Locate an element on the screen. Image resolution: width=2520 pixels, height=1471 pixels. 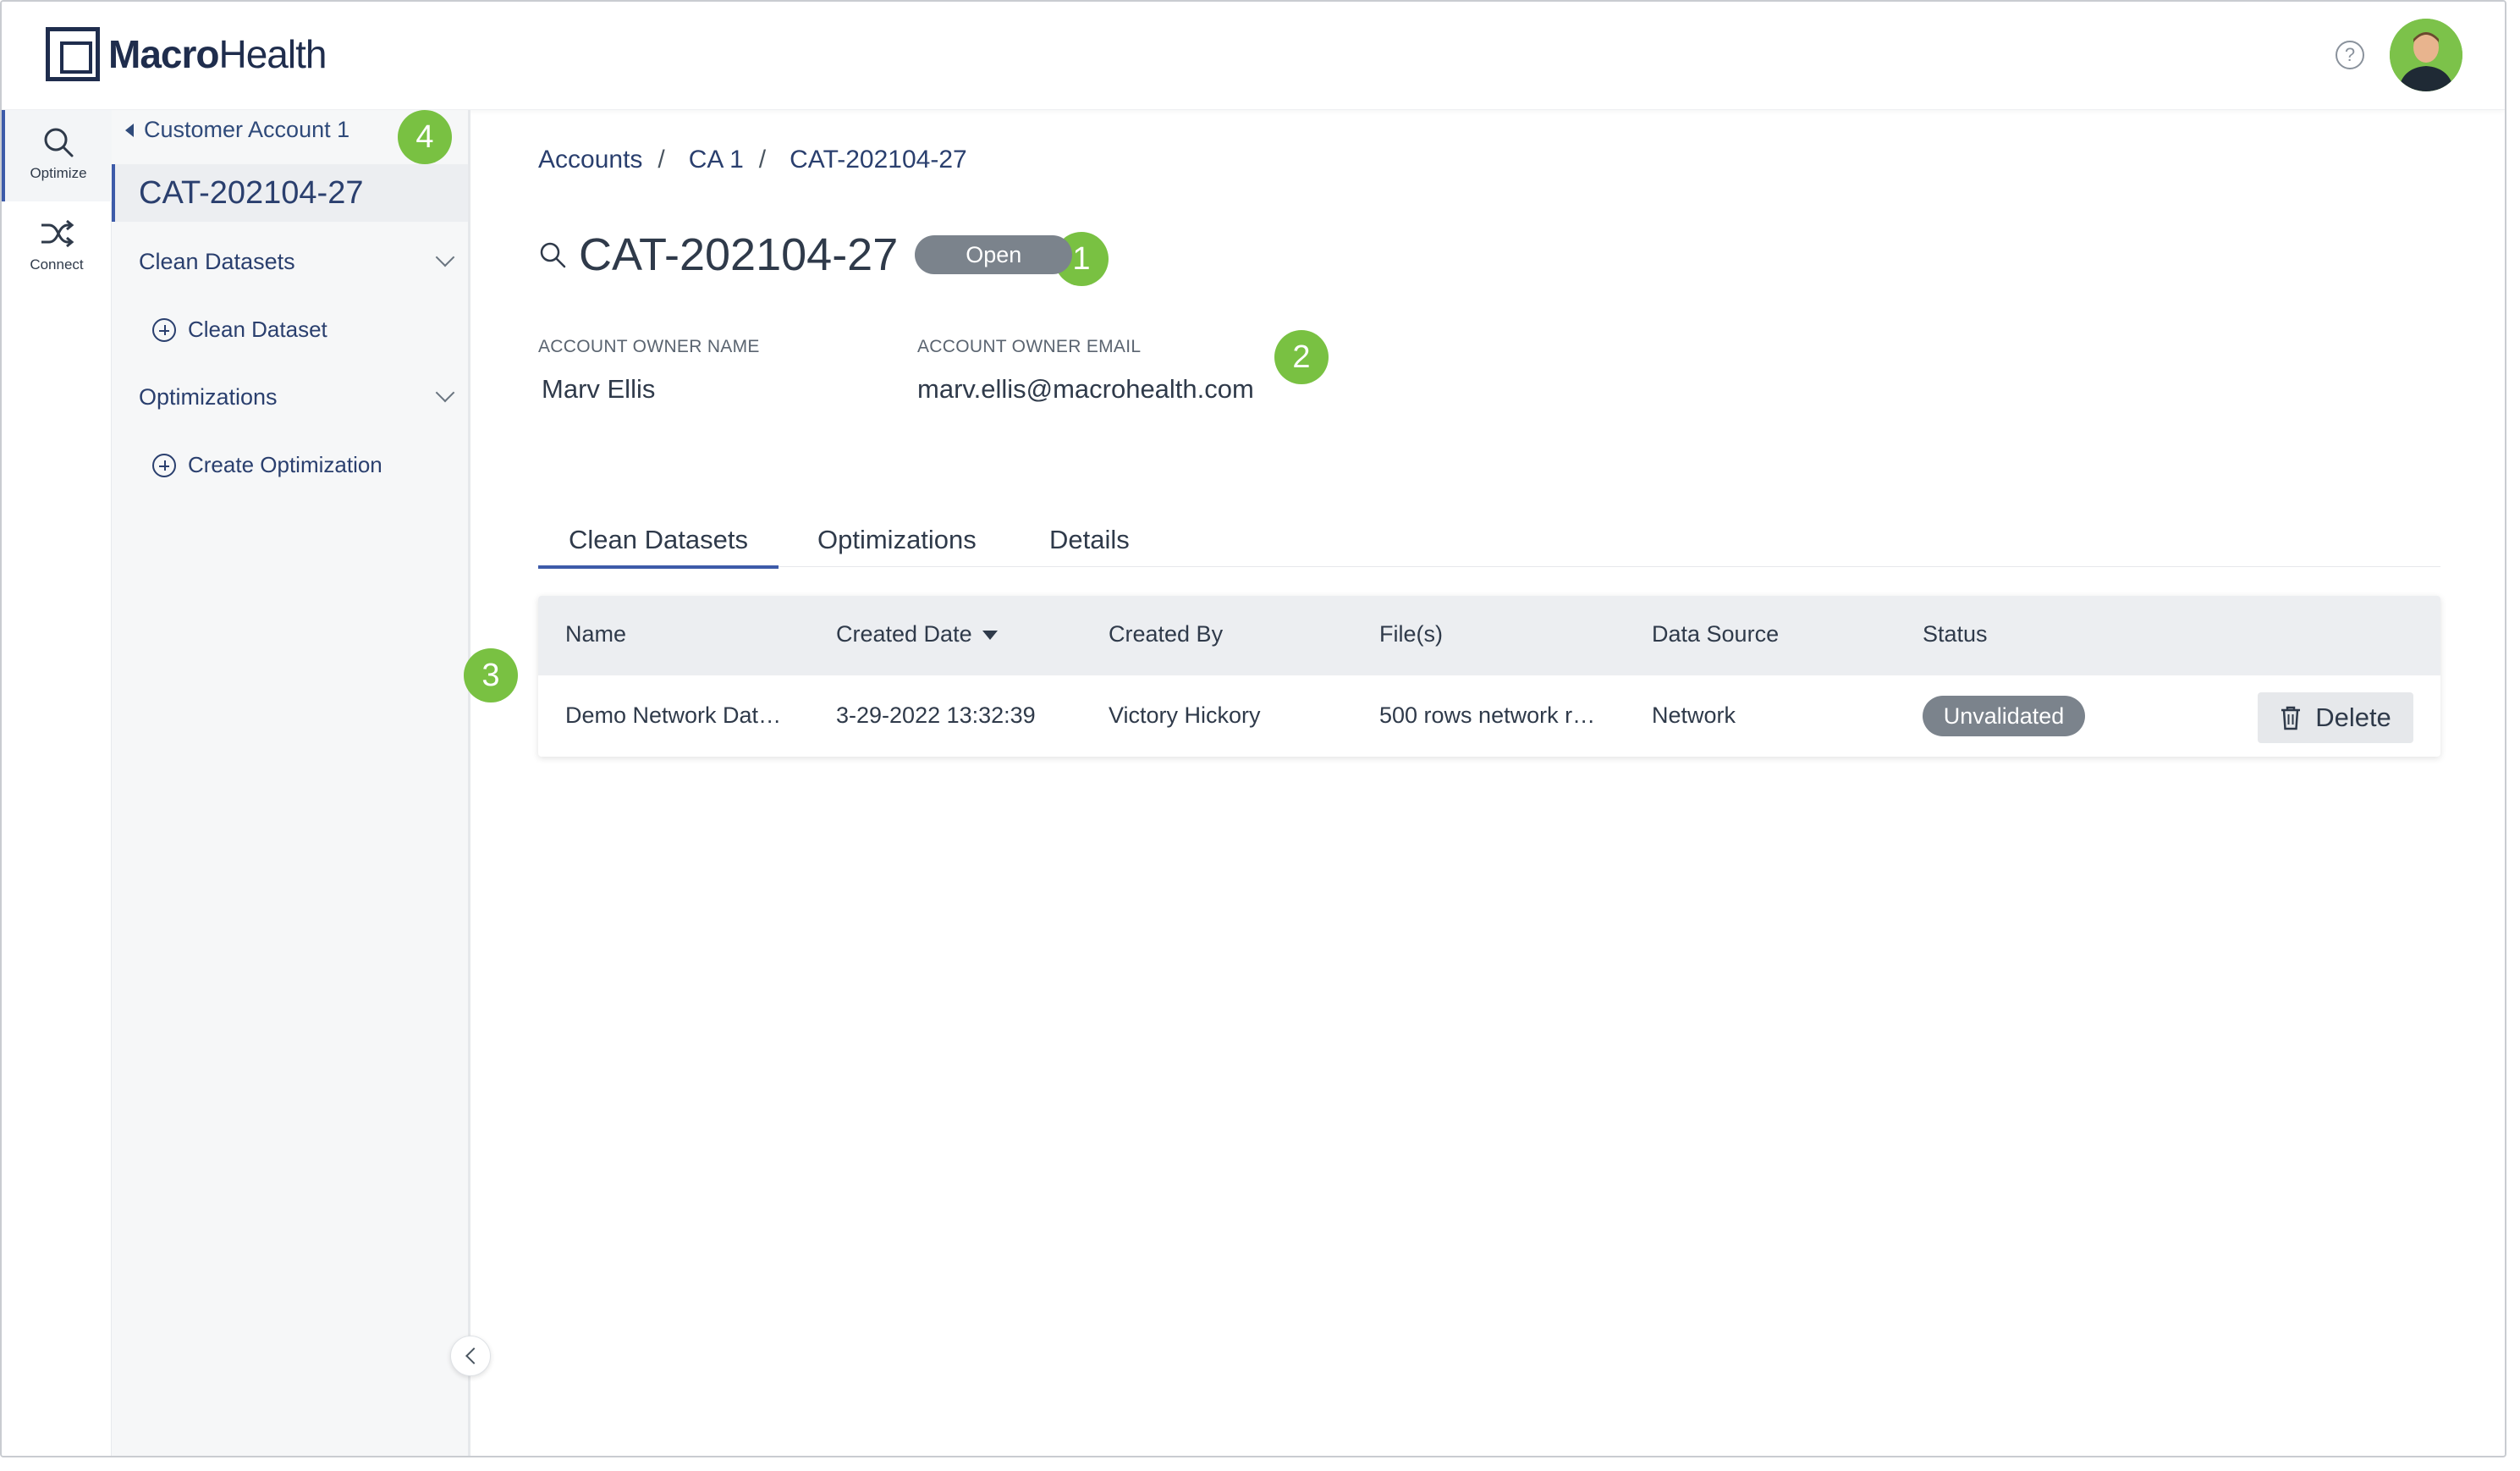
breadcrumb-current: CAT-202104-27 is located at coordinates (879, 160).